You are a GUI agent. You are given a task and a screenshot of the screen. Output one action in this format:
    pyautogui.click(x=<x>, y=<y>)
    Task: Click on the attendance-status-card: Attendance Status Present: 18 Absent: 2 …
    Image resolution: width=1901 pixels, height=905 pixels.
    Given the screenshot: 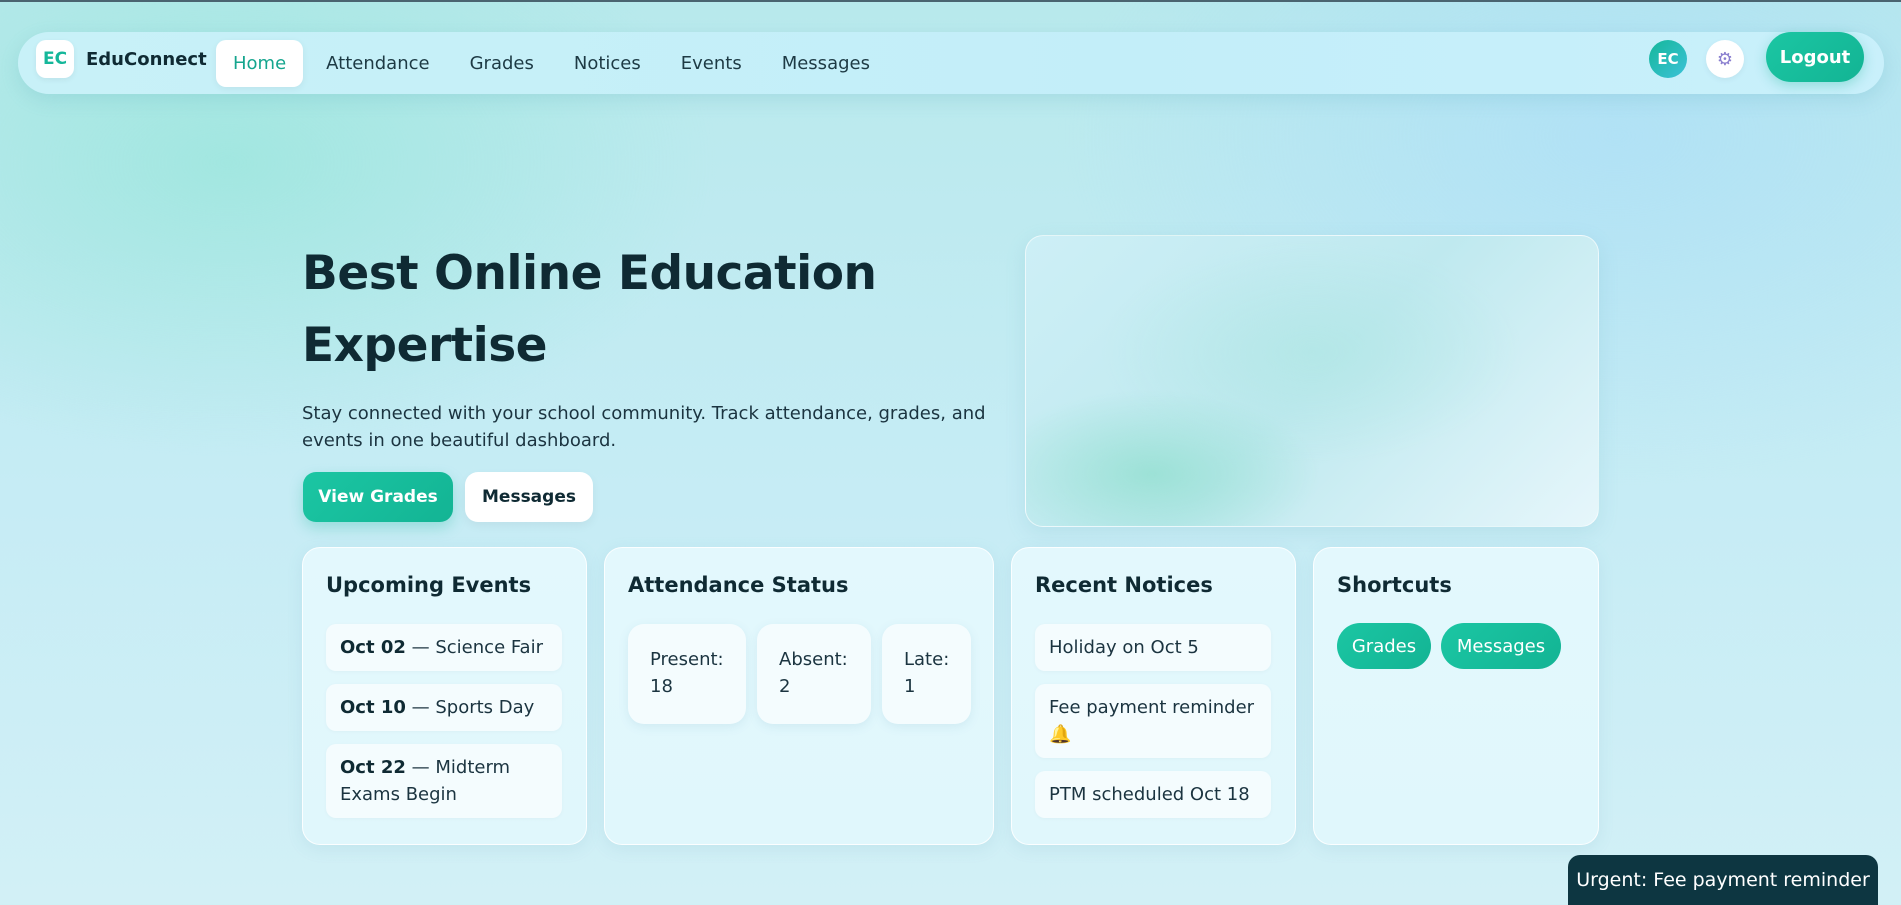 What is the action you would take?
    pyautogui.click(x=799, y=696)
    